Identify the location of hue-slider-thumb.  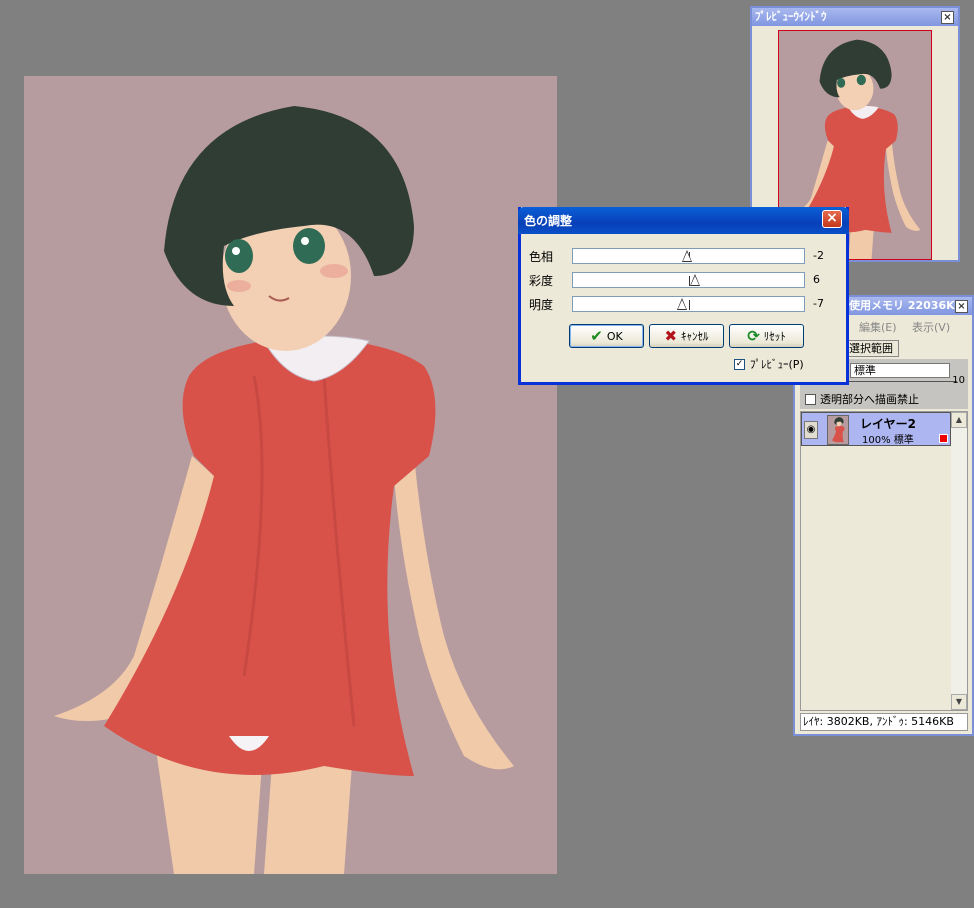
(687, 256).